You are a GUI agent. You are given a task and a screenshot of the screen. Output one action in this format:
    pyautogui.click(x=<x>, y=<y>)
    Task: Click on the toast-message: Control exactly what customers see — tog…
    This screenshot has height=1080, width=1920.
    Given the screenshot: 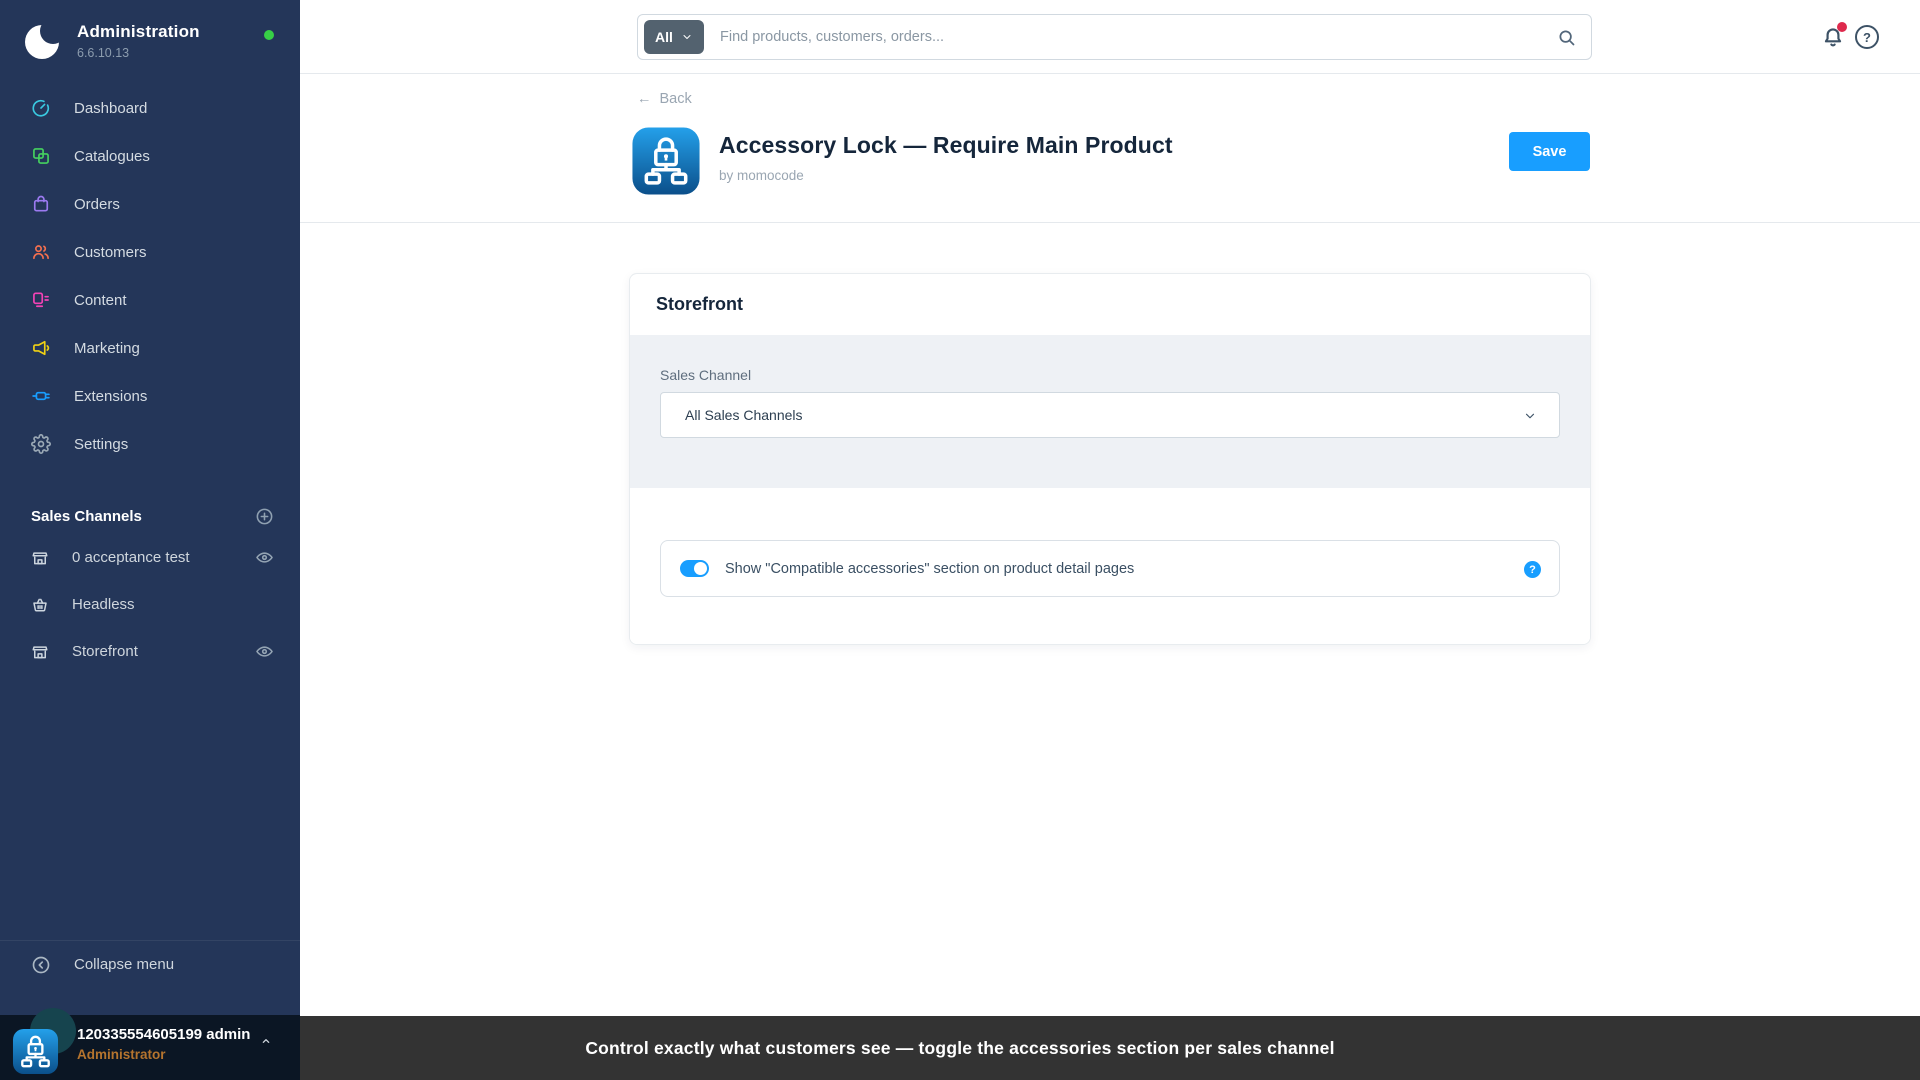 What is the action you would take?
    pyautogui.click(x=960, y=1047)
    